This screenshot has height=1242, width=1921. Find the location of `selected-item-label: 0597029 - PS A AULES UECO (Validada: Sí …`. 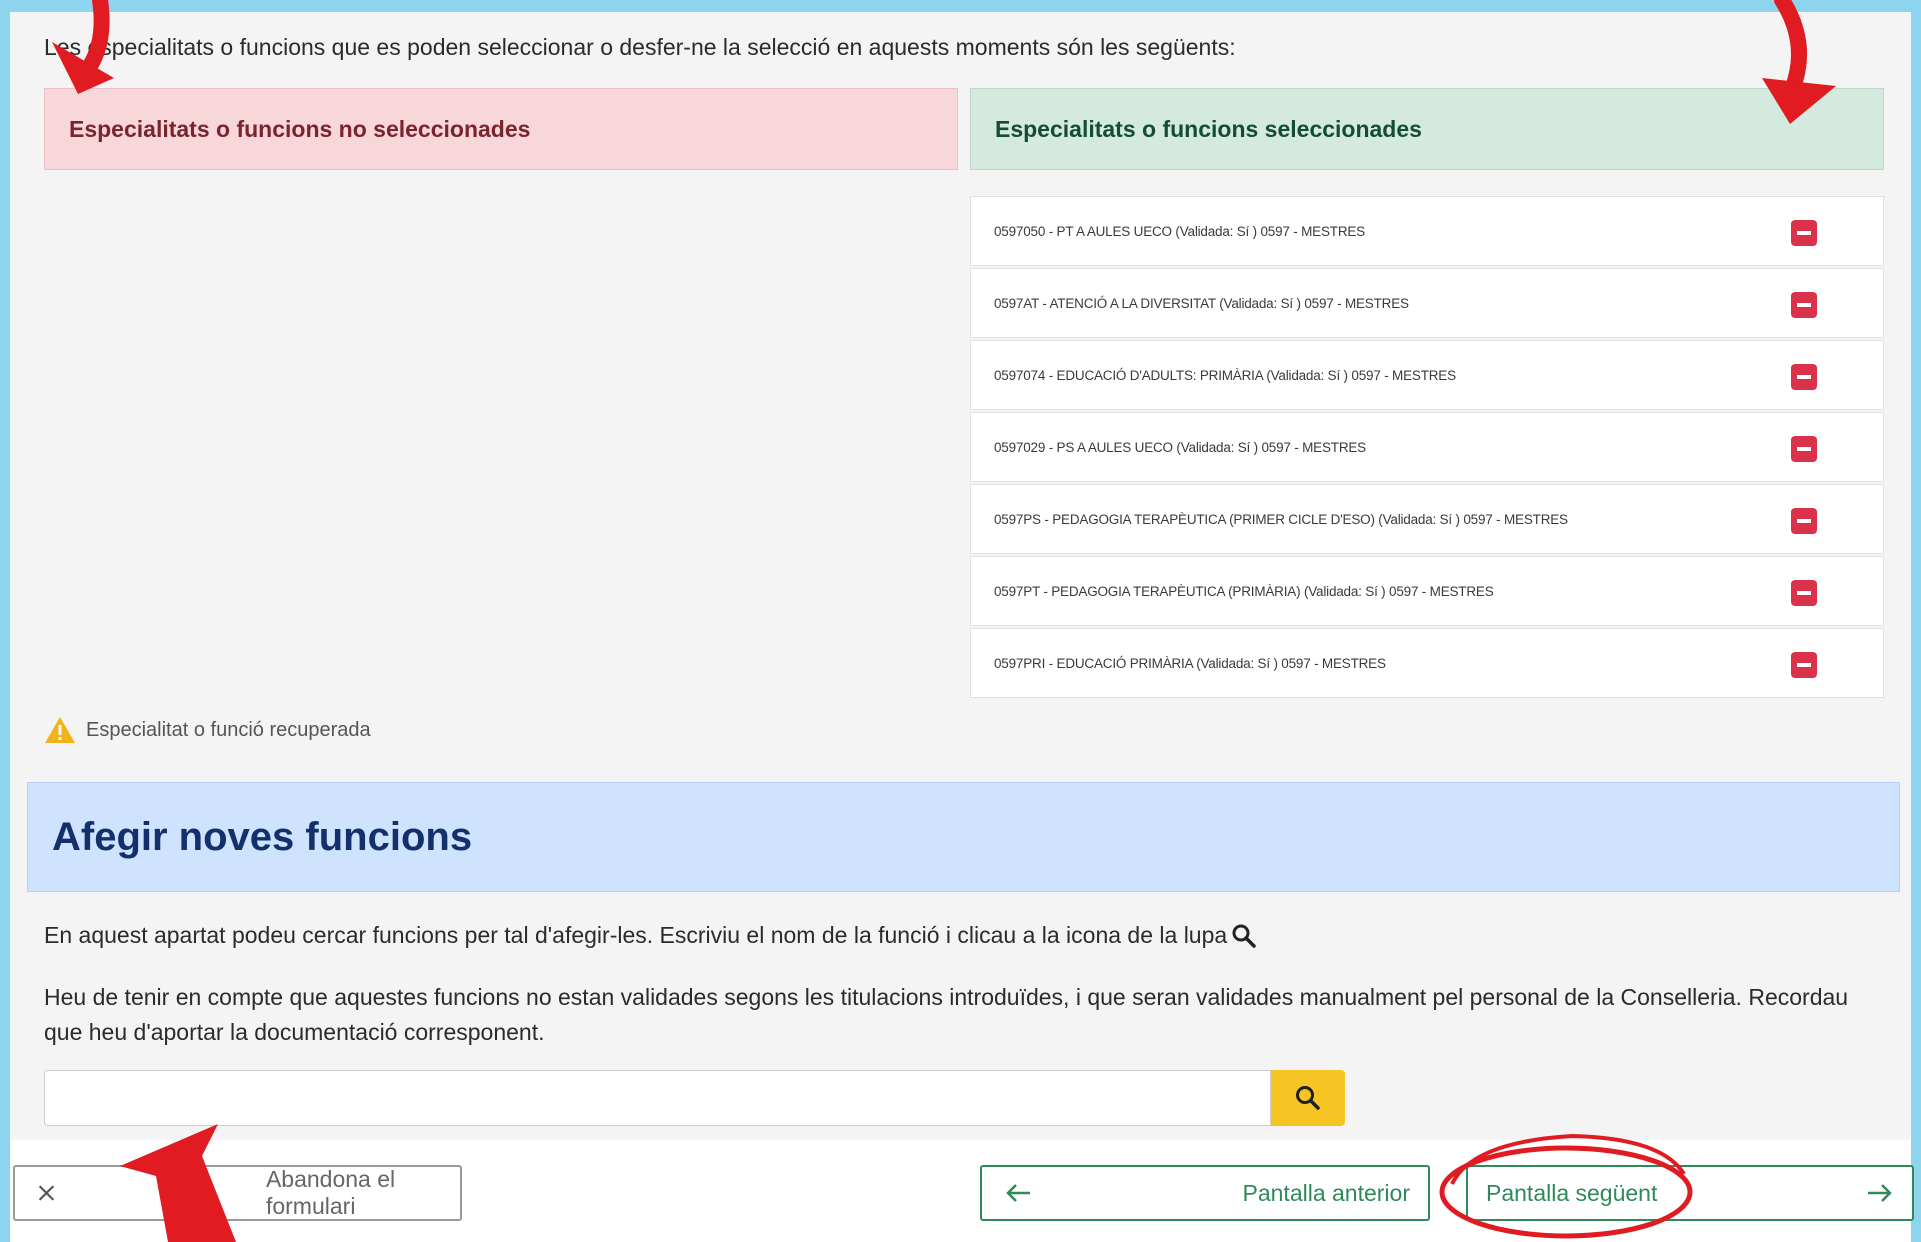

selected-item-label: 0597029 - PS A AULES UECO (Validada: Sí … is located at coordinates (1180, 447).